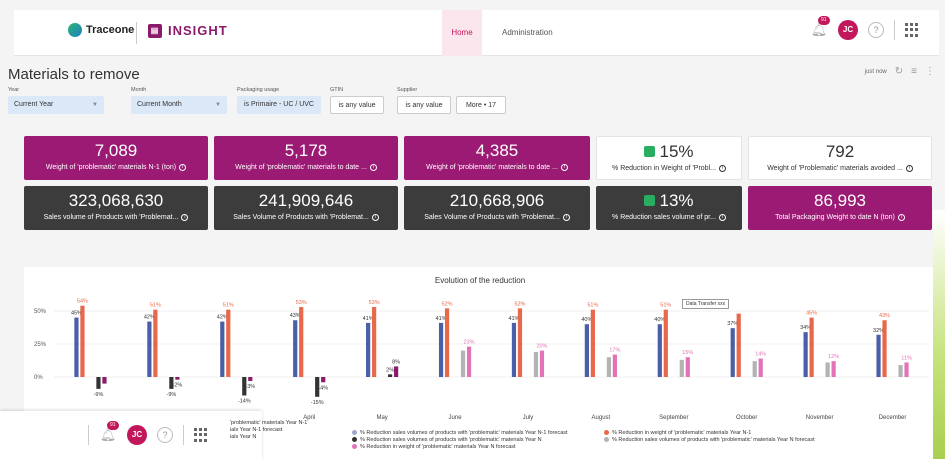  Describe the element at coordinates (56, 105) in the screenshot. I see `filter-year-dropdown: Current Year ▼` at that location.